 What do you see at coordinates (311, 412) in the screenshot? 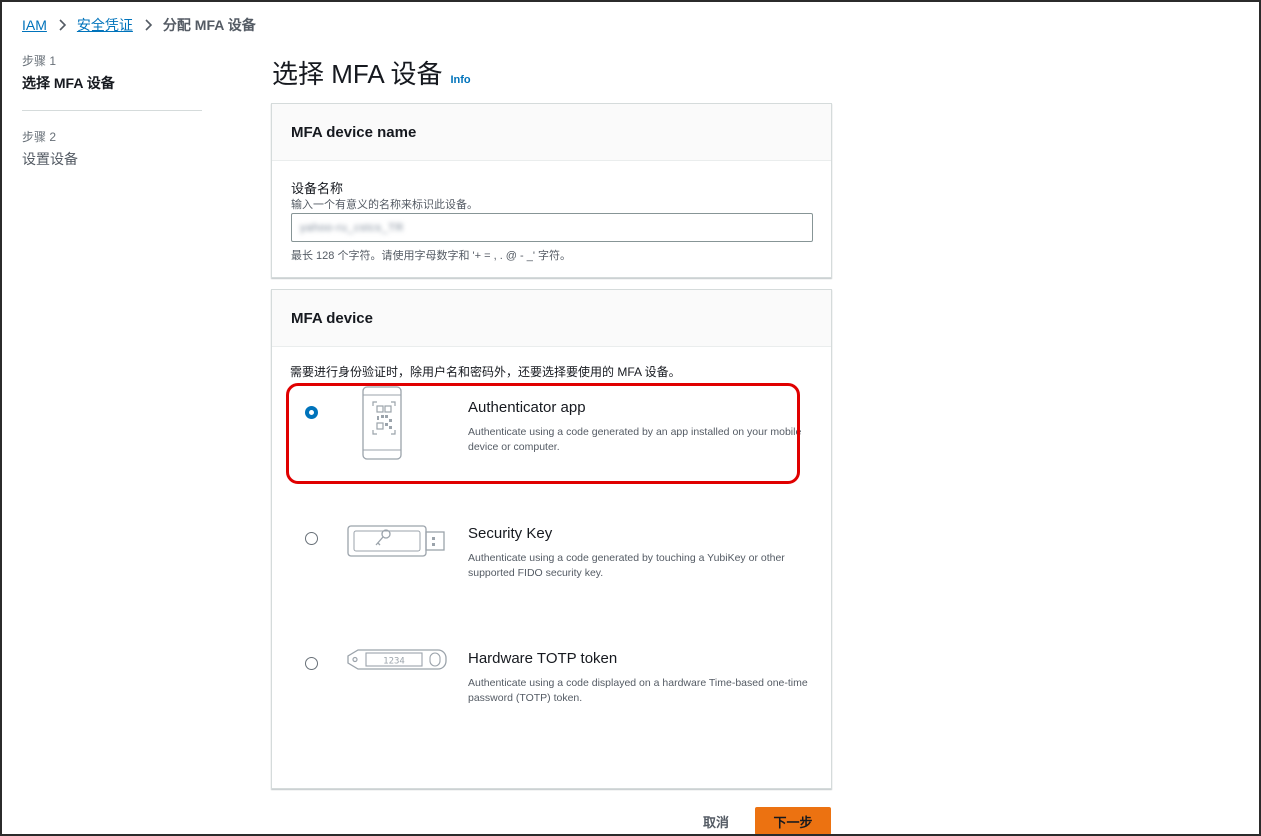
I see `radio-authenticator-app` at bounding box center [311, 412].